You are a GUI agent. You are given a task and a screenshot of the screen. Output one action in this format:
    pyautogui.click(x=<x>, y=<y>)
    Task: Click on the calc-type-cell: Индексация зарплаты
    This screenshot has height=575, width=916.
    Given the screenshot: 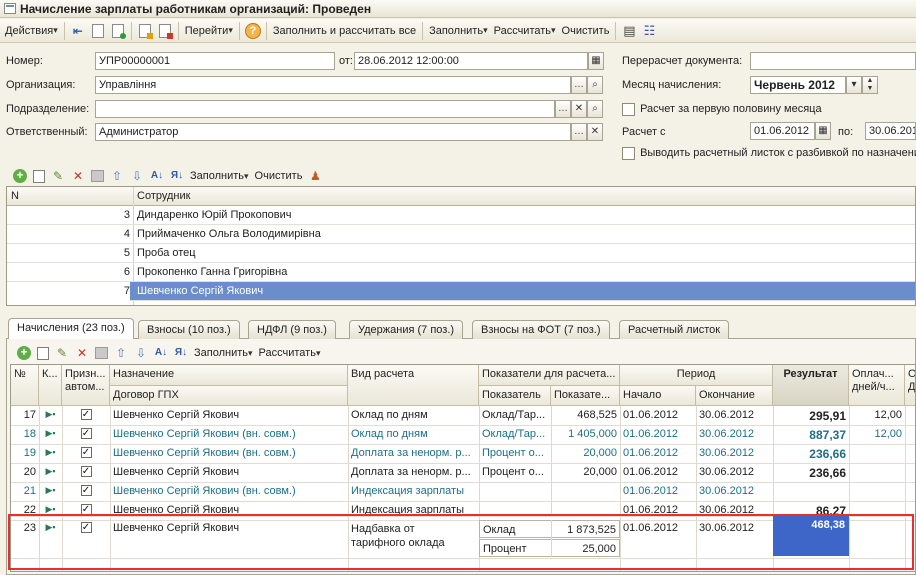 What is the action you would take?
    pyautogui.click(x=413, y=491)
    